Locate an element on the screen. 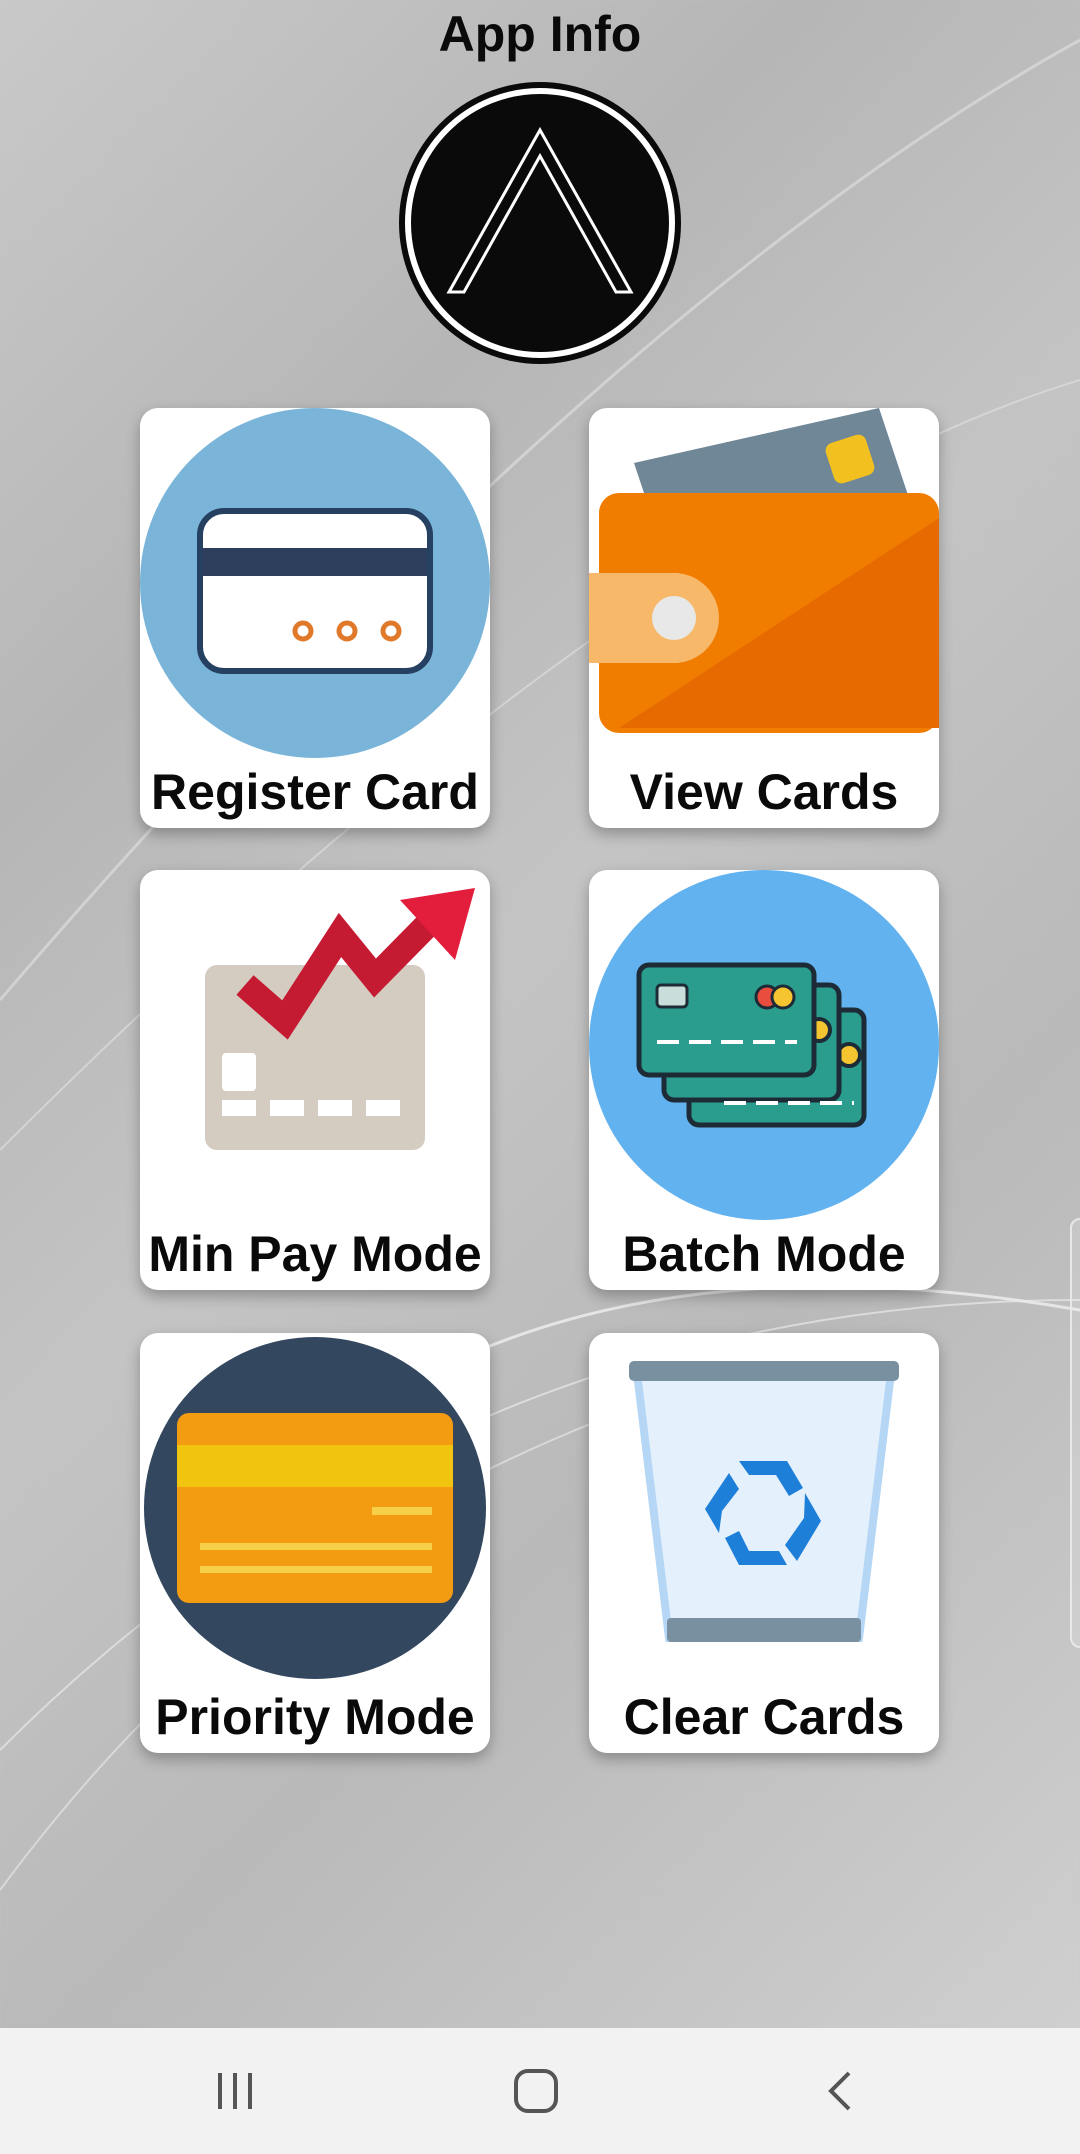 Image resolution: width=1080 pixels, height=2154 pixels. card-trend-up-icon is located at coordinates (340, 1019).